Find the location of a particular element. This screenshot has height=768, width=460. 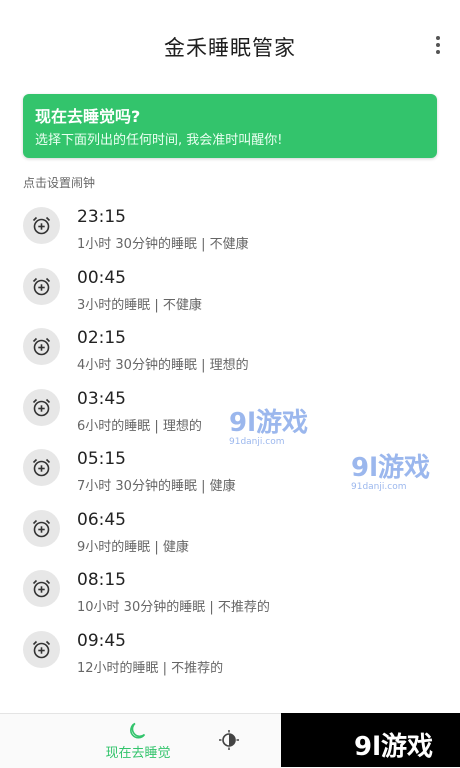

alarm-description: 6小时的睡眠 | 理想的 is located at coordinates (139, 426).